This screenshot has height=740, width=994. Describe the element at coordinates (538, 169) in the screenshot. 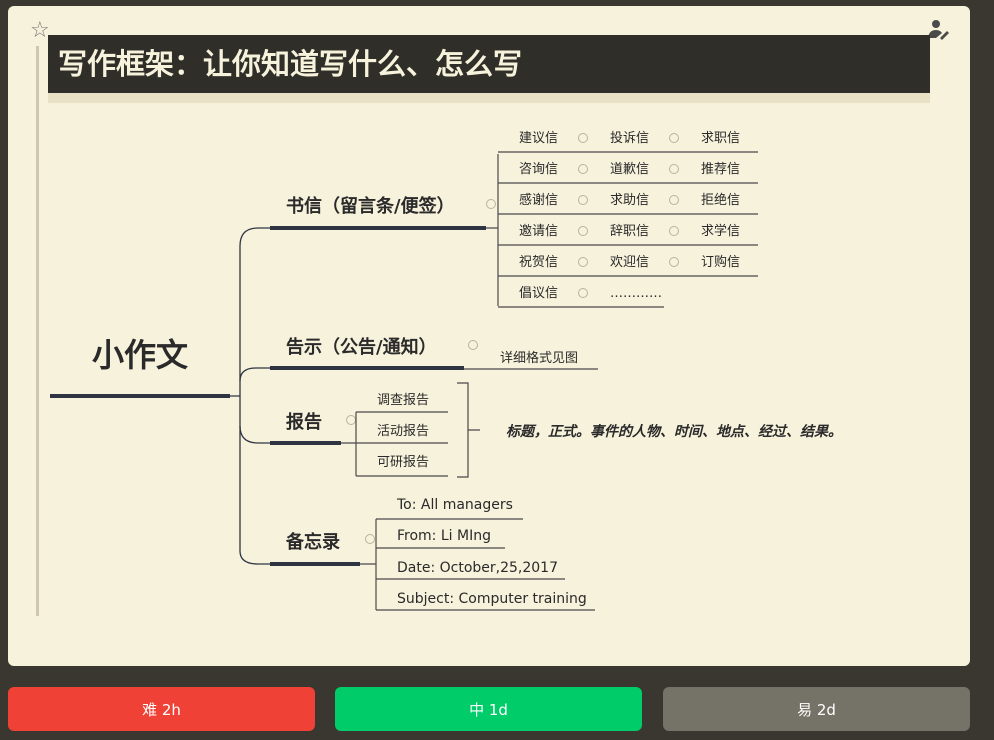

I see `letter-type: 咨询信` at that location.